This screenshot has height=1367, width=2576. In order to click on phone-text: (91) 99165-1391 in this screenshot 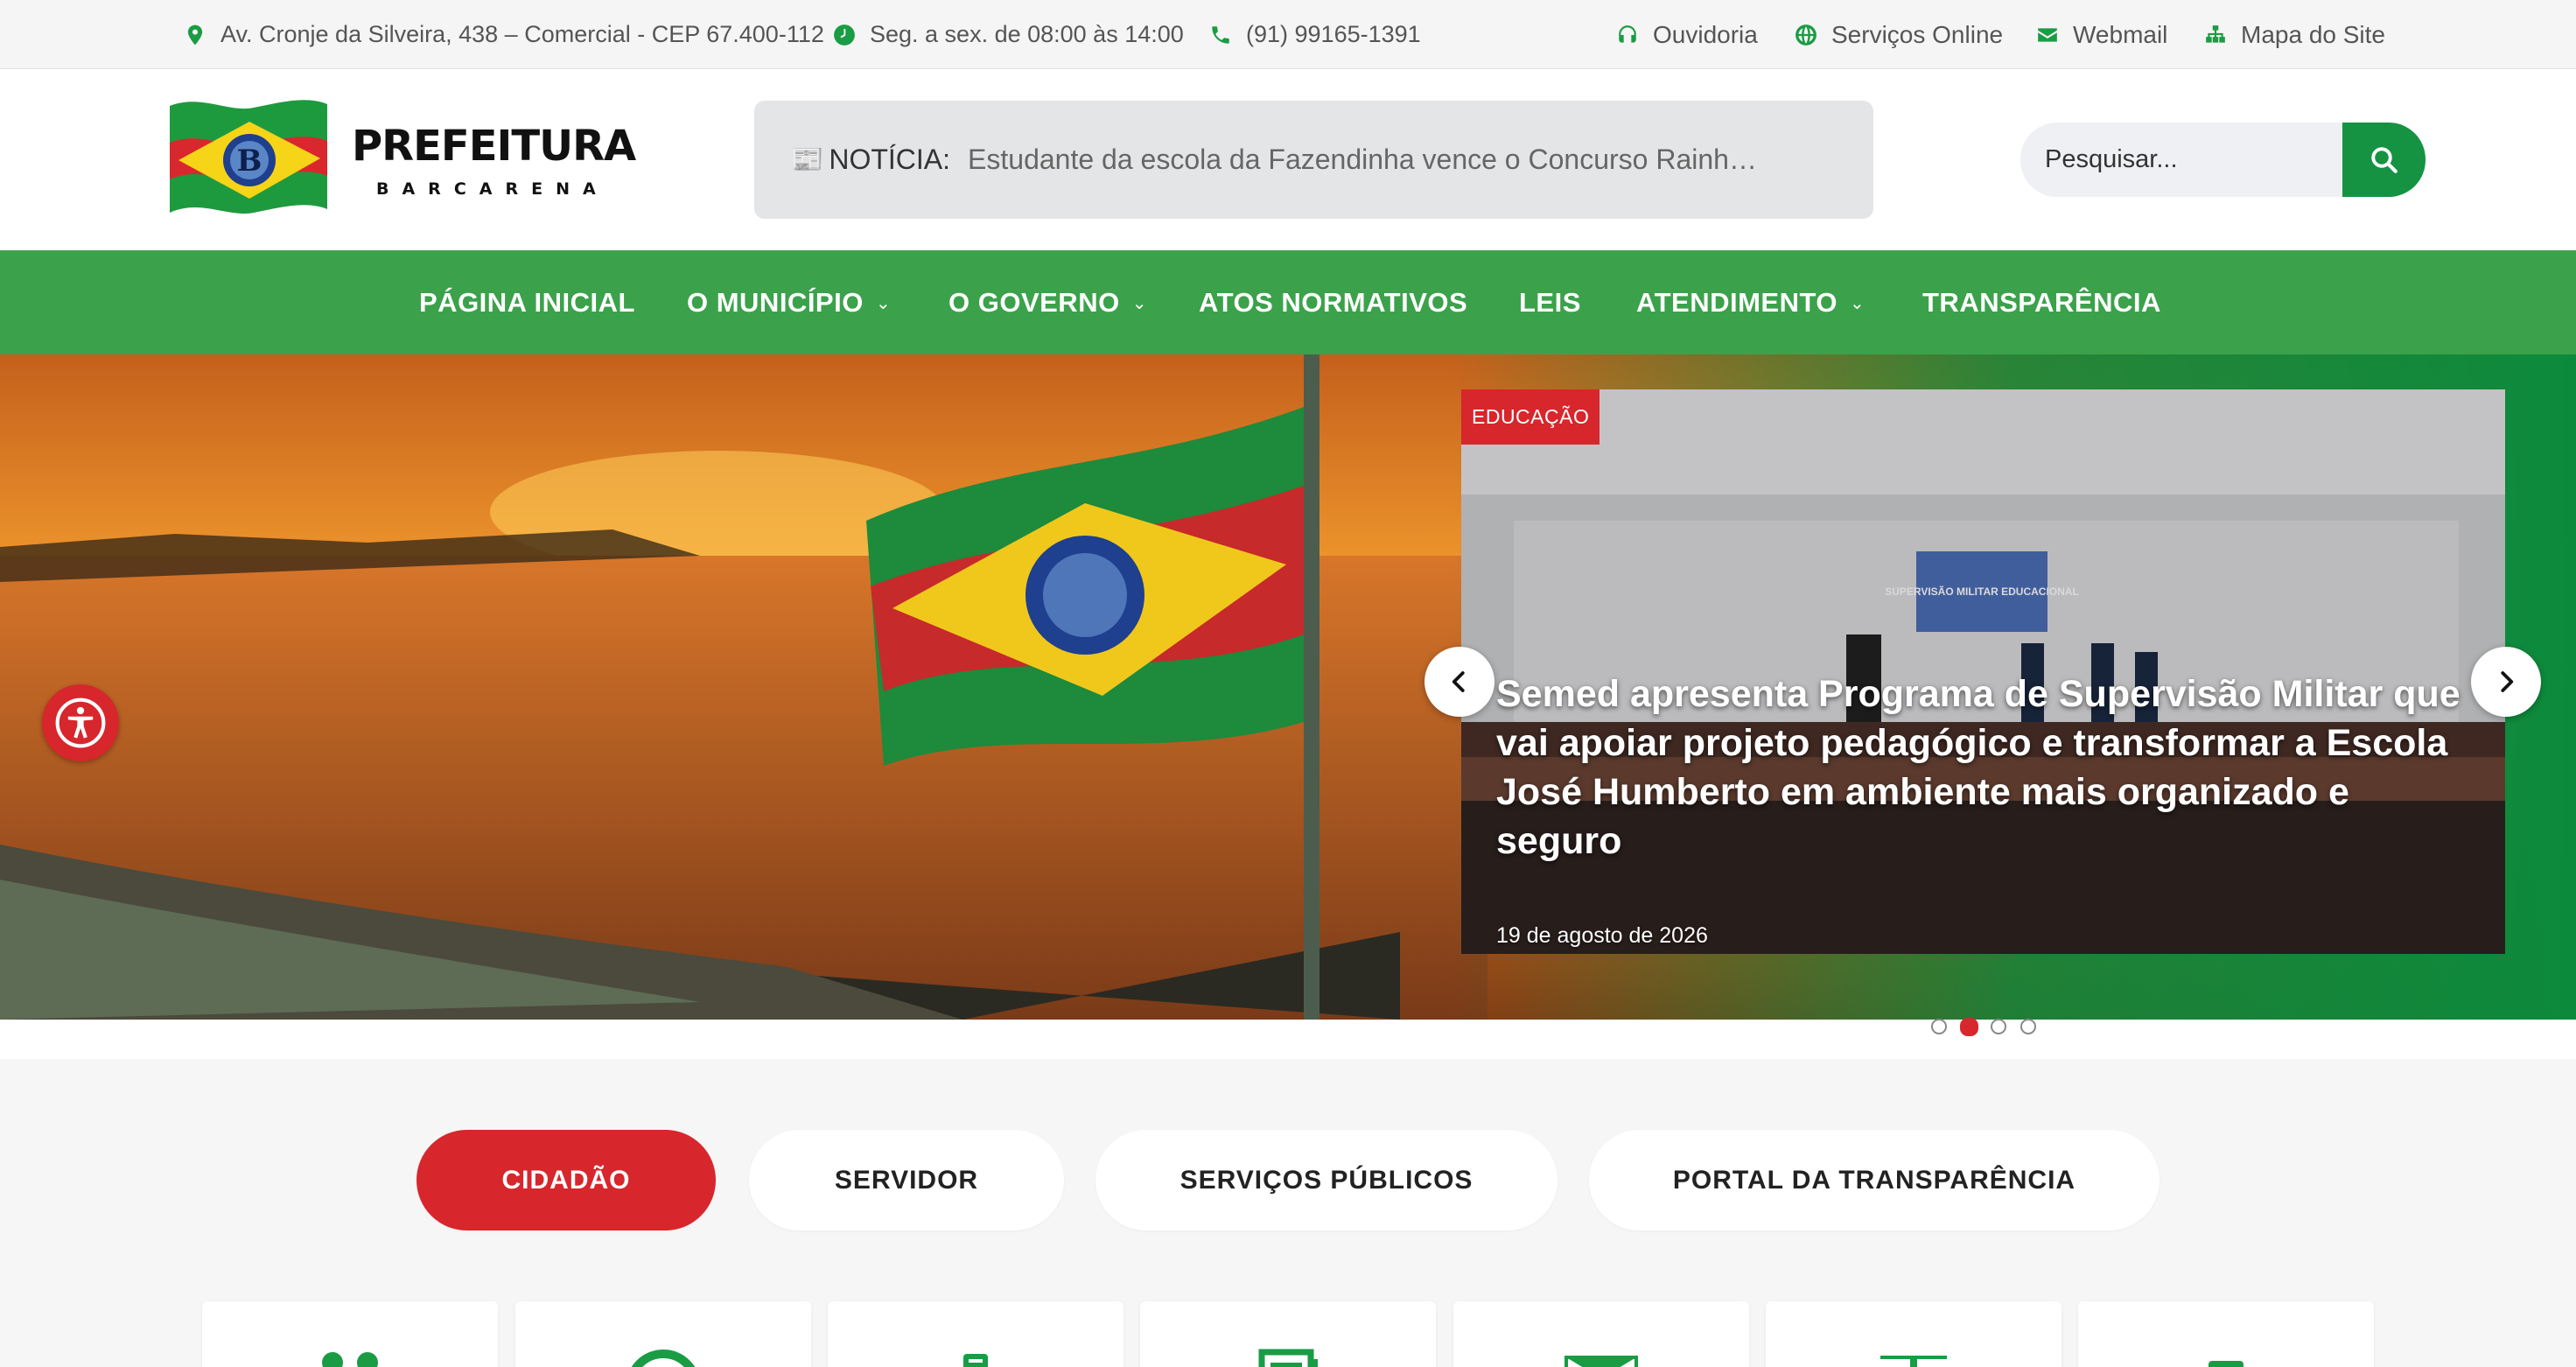, I will do `click(1333, 34)`.